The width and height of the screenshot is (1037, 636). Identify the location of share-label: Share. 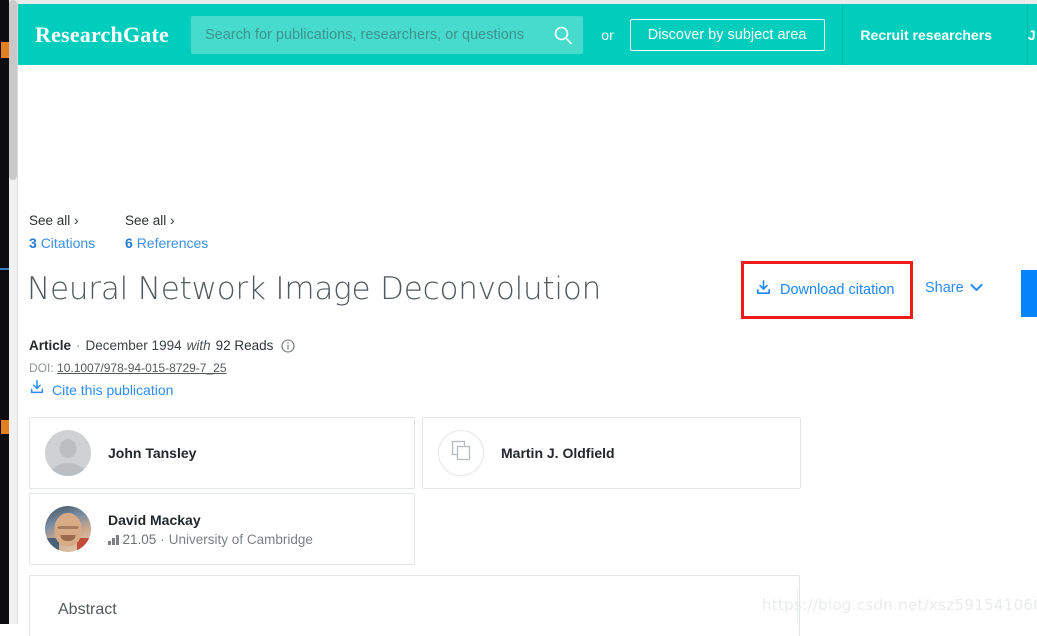
(944, 288).